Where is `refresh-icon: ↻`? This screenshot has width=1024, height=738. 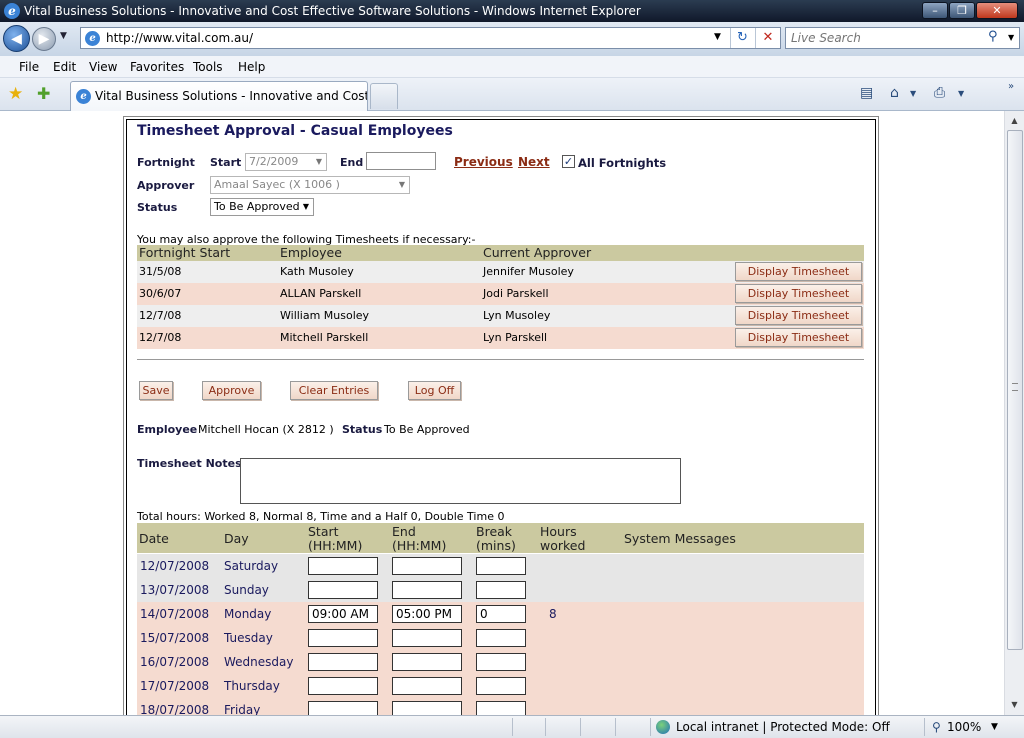
refresh-icon: ↻ is located at coordinates (742, 38).